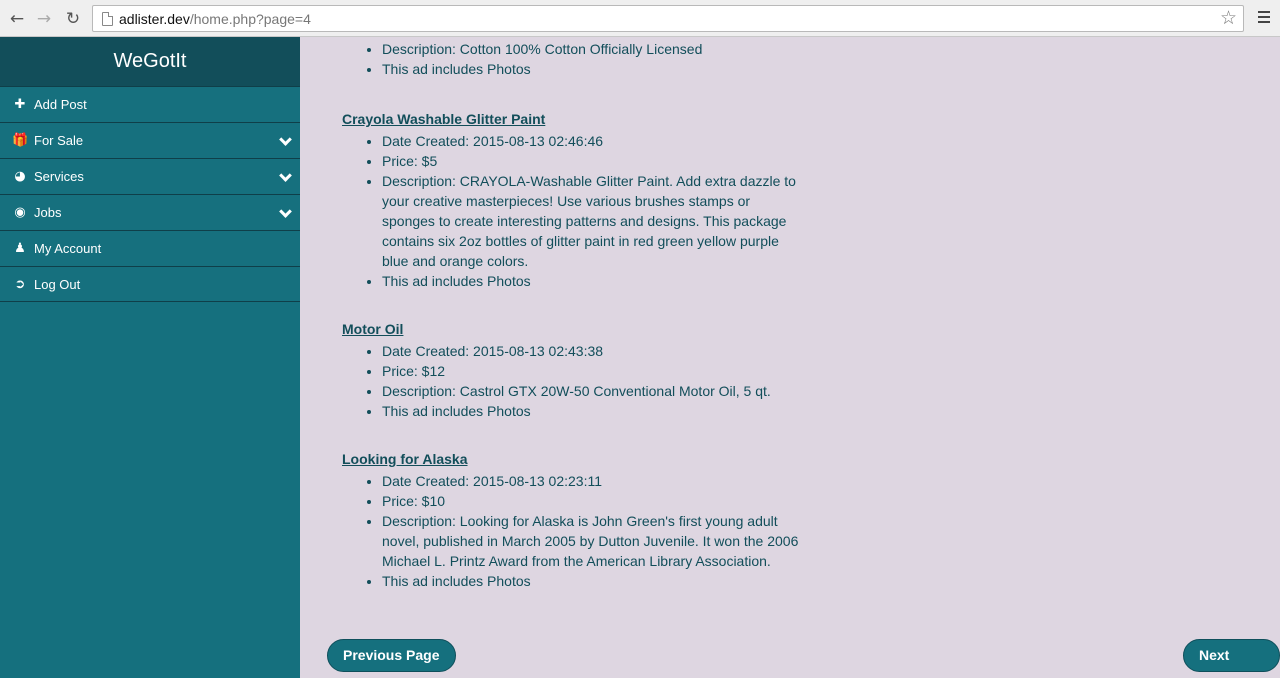  What do you see at coordinates (391, 655) in the screenshot?
I see `previous-page-button: Previous Page` at bounding box center [391, 655].